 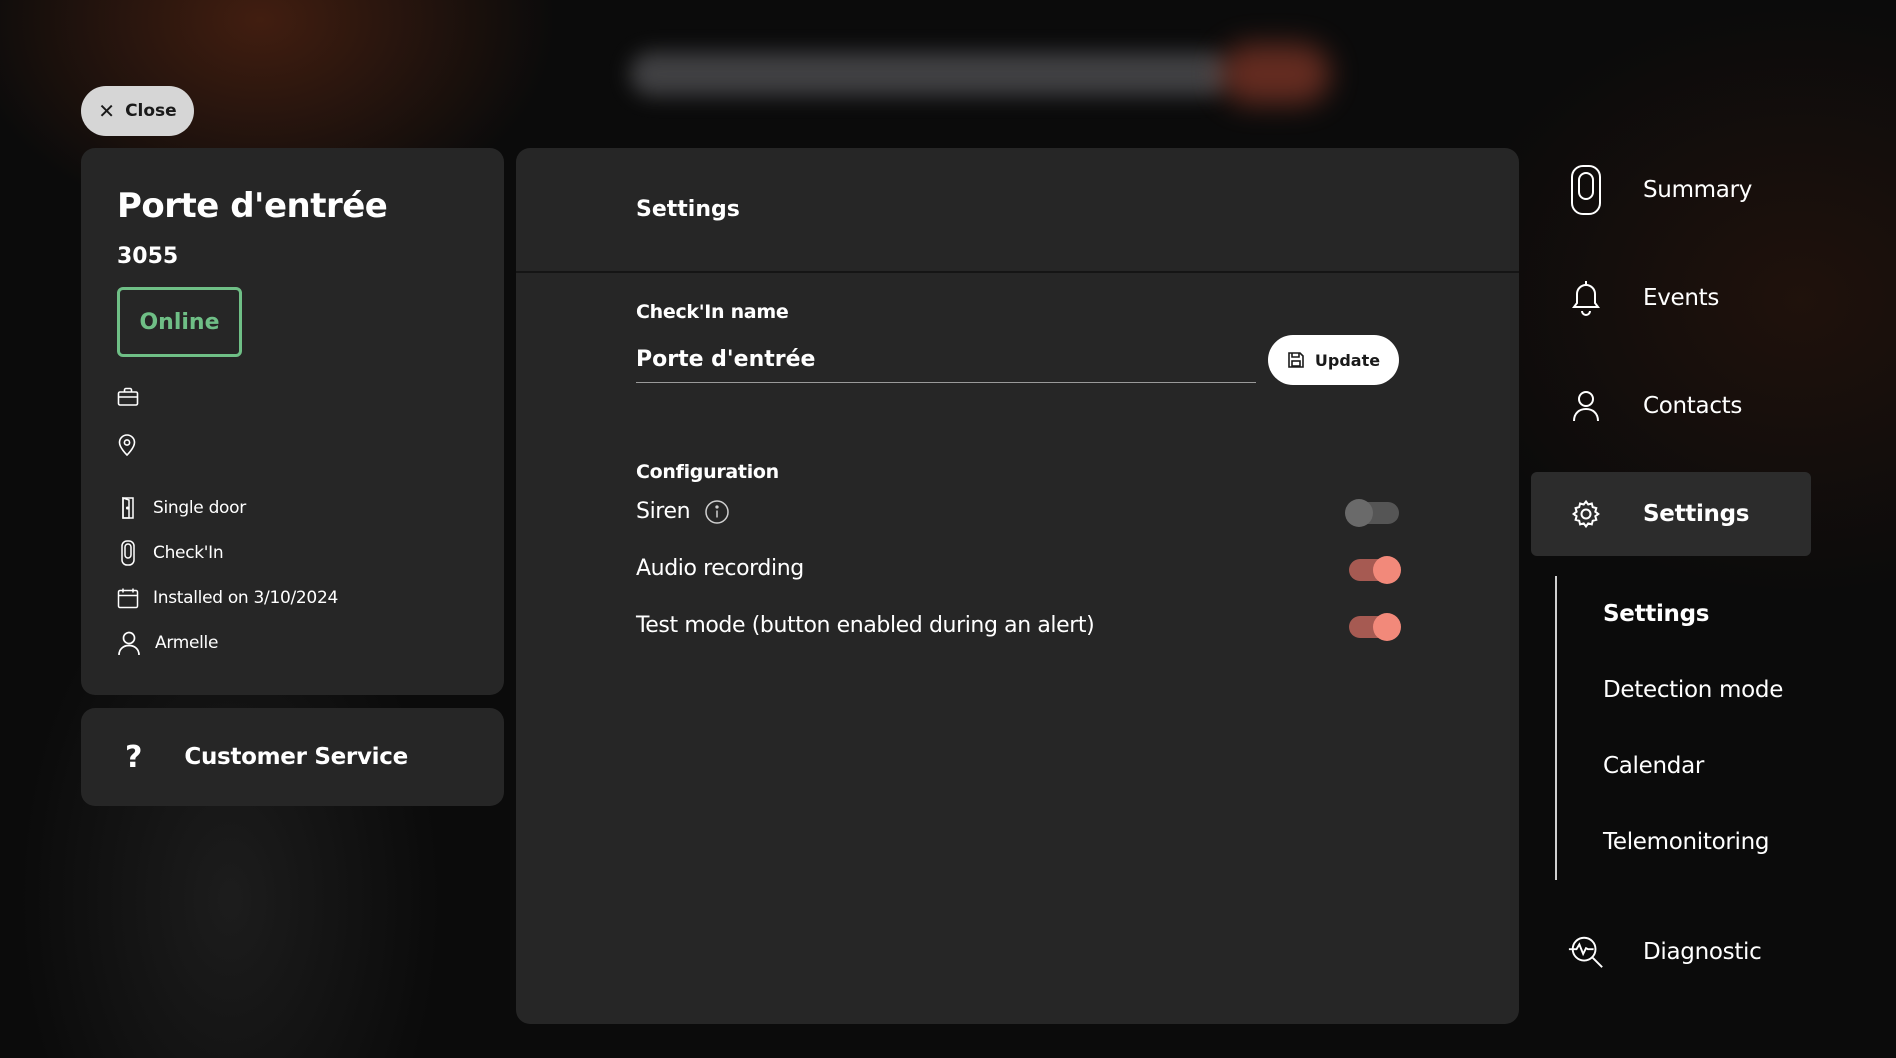 What do you see at coordinates (1707, 614) in the screenshot?
I see `subnav-settings: Settings` at bounding box center [1707, 614].